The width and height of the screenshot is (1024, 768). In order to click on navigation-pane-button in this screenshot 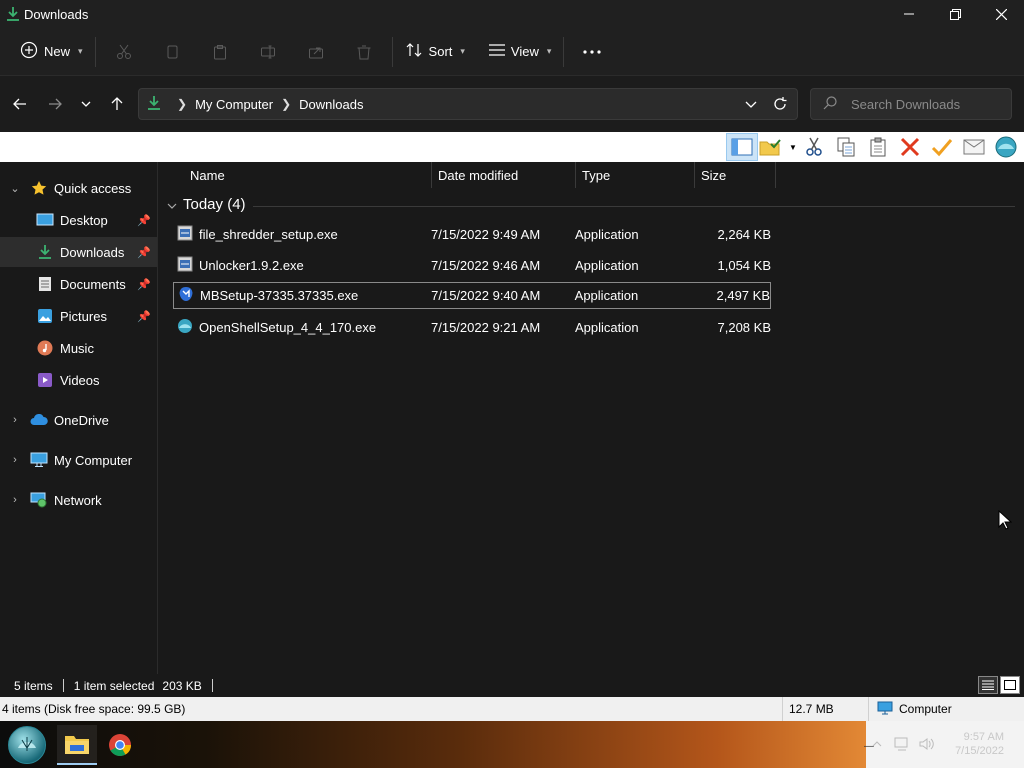, I will do `click(742, 147)`.